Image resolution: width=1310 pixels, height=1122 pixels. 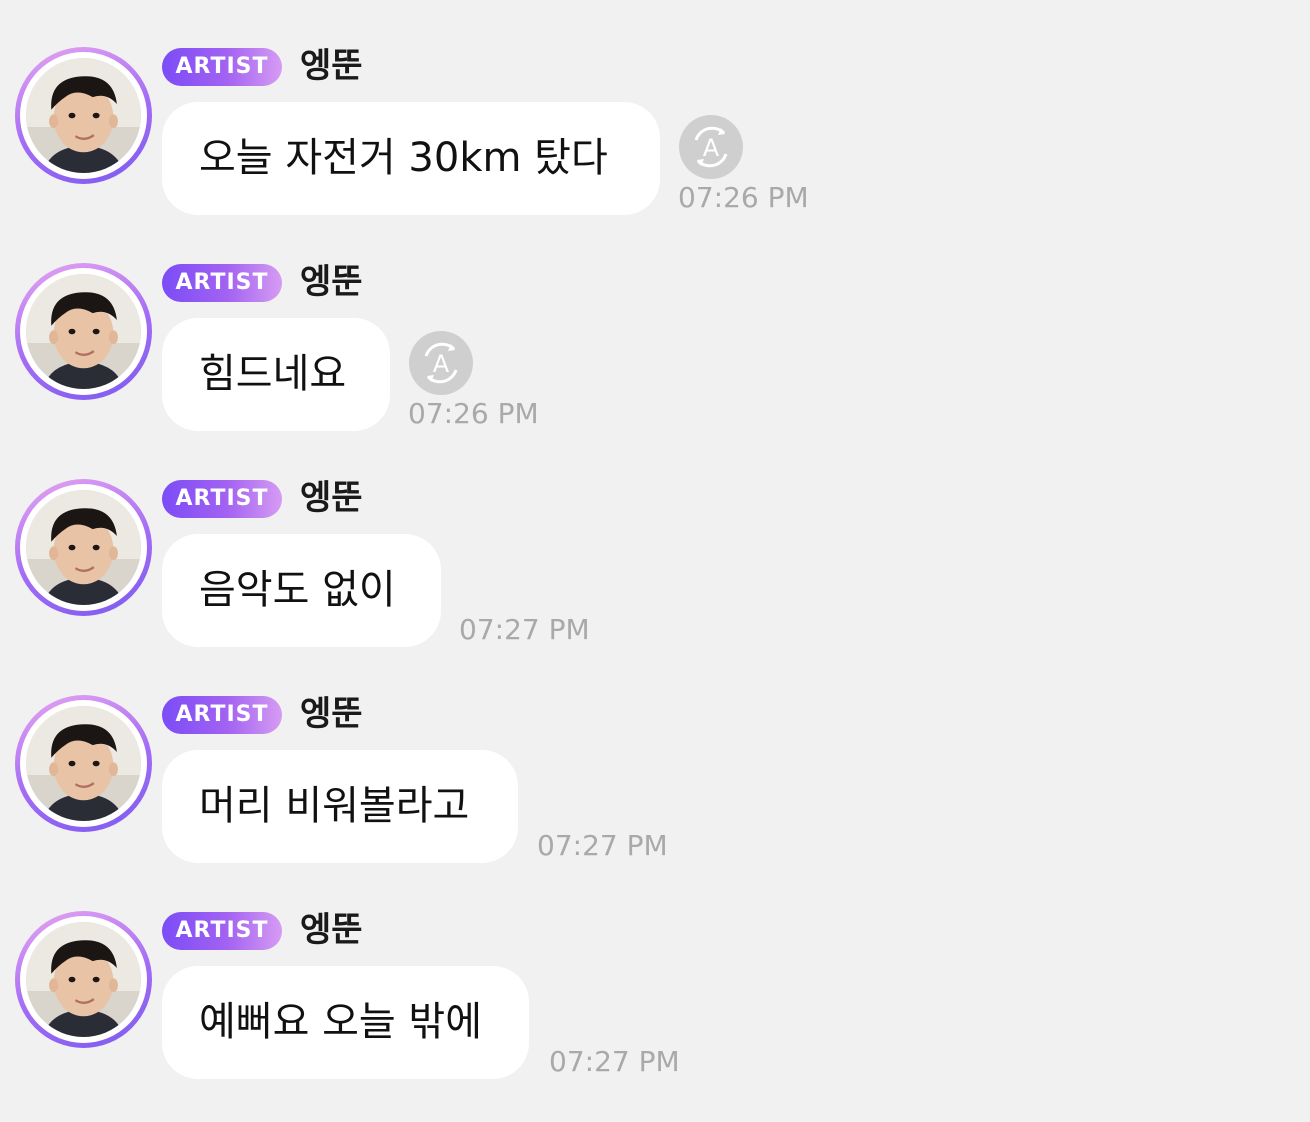 What do you see at coordinates (345, 1022) in the screenshot?
I see `message-bubble: 예뻐요 오늘 밖에` at bounding box center [345, 1022].